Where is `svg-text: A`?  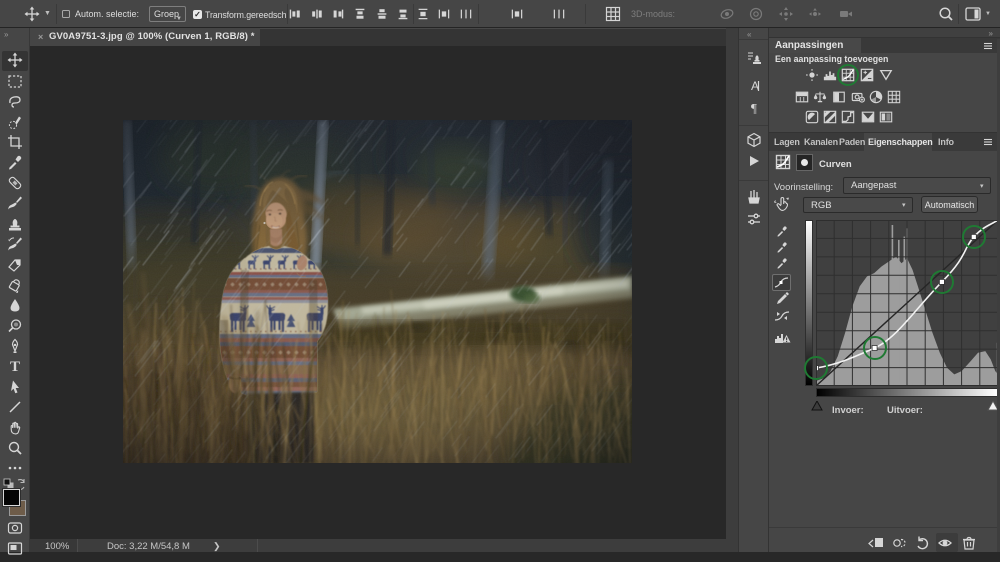 svg-text: A is located at coordinates (755, 86).